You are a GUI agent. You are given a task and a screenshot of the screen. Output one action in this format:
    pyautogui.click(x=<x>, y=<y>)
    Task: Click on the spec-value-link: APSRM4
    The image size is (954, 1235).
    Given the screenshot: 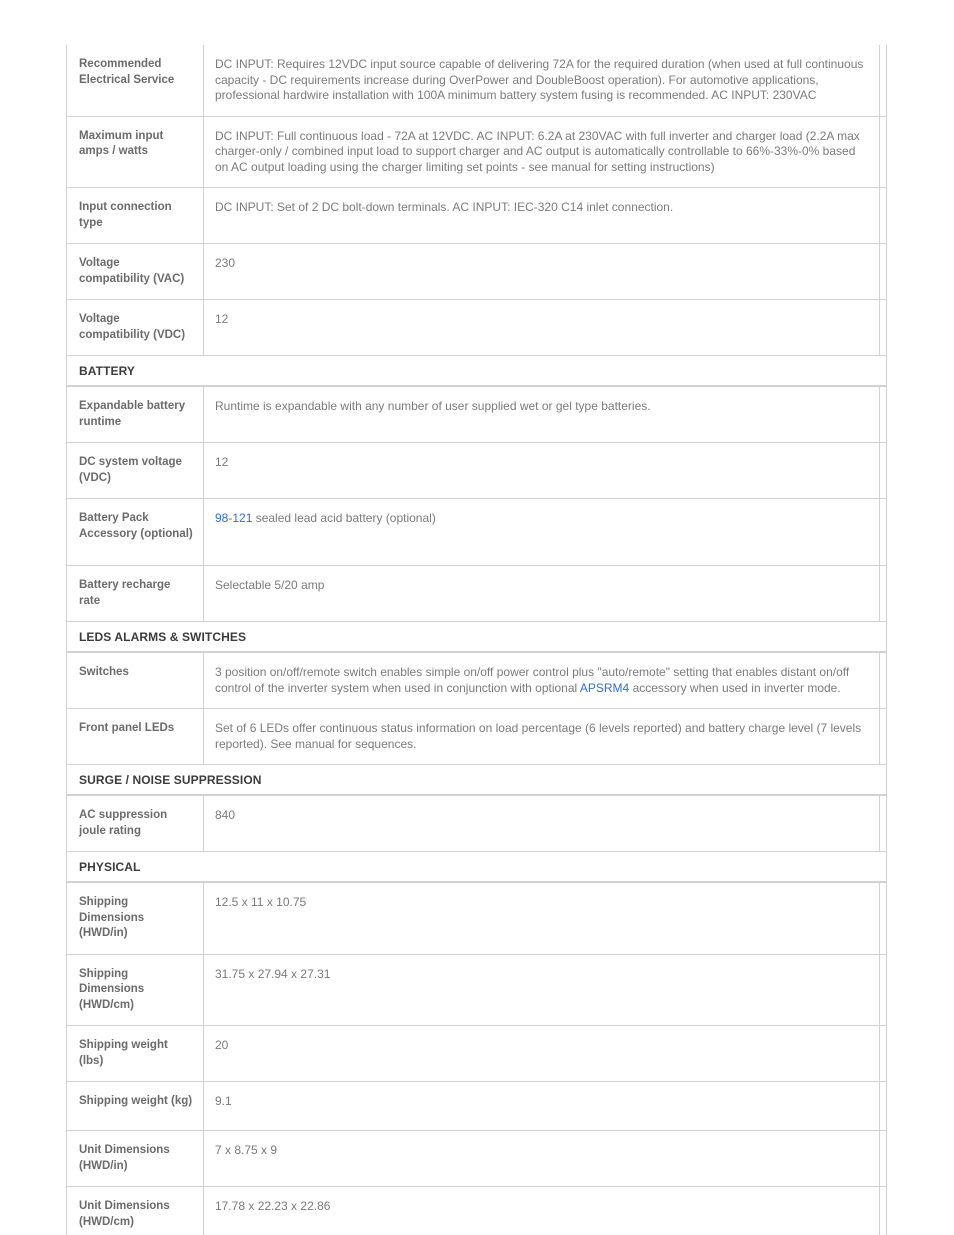 What is the action you would take?
    pyautogui.click(x=604, y=688)
    